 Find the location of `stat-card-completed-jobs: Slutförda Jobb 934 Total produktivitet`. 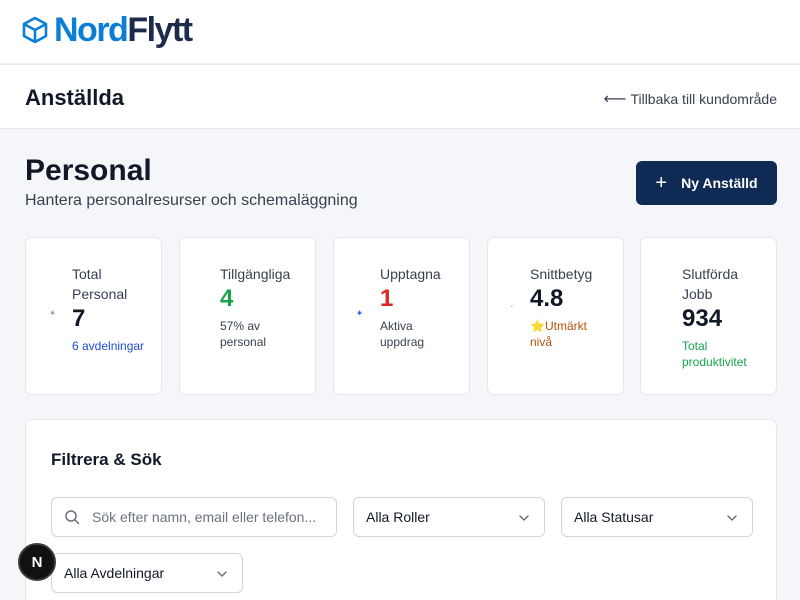

stat-card-completed-jobs: Slutförda Jobb 934 Total produktivitet is located at coordinates (708, 316).